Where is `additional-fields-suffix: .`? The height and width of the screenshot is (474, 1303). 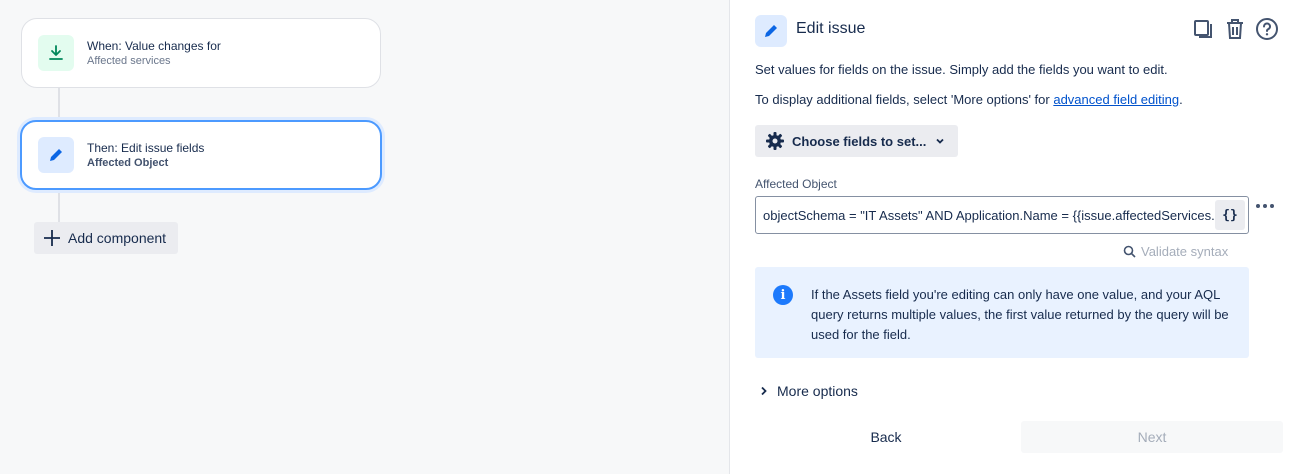 additional-fields-suffix: . is located at coordinates (1181, 99).